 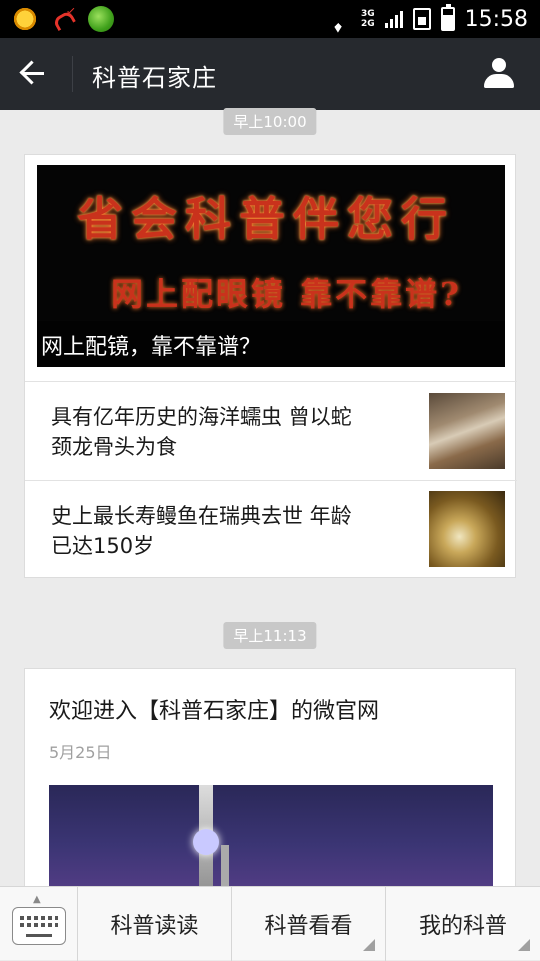 I want to click on banner-headline: 省会科普伴您行, so click(x=266, y=219).